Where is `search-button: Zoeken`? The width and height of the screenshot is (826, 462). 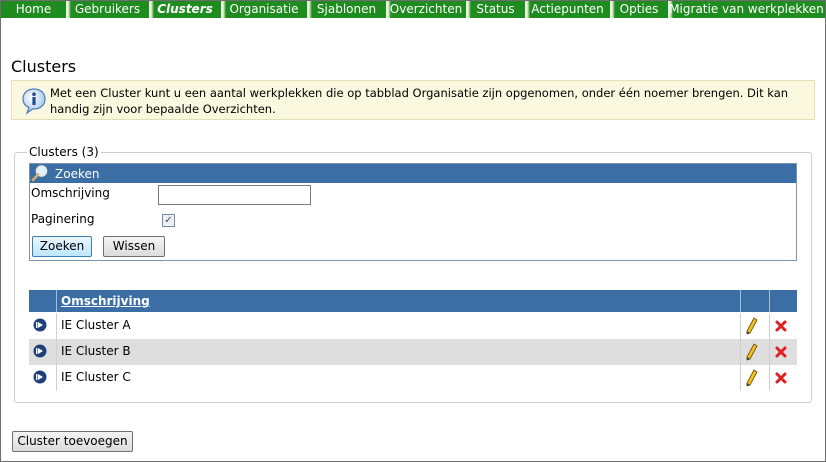 search-button: Zoeken is located at coordinates (62, 246).